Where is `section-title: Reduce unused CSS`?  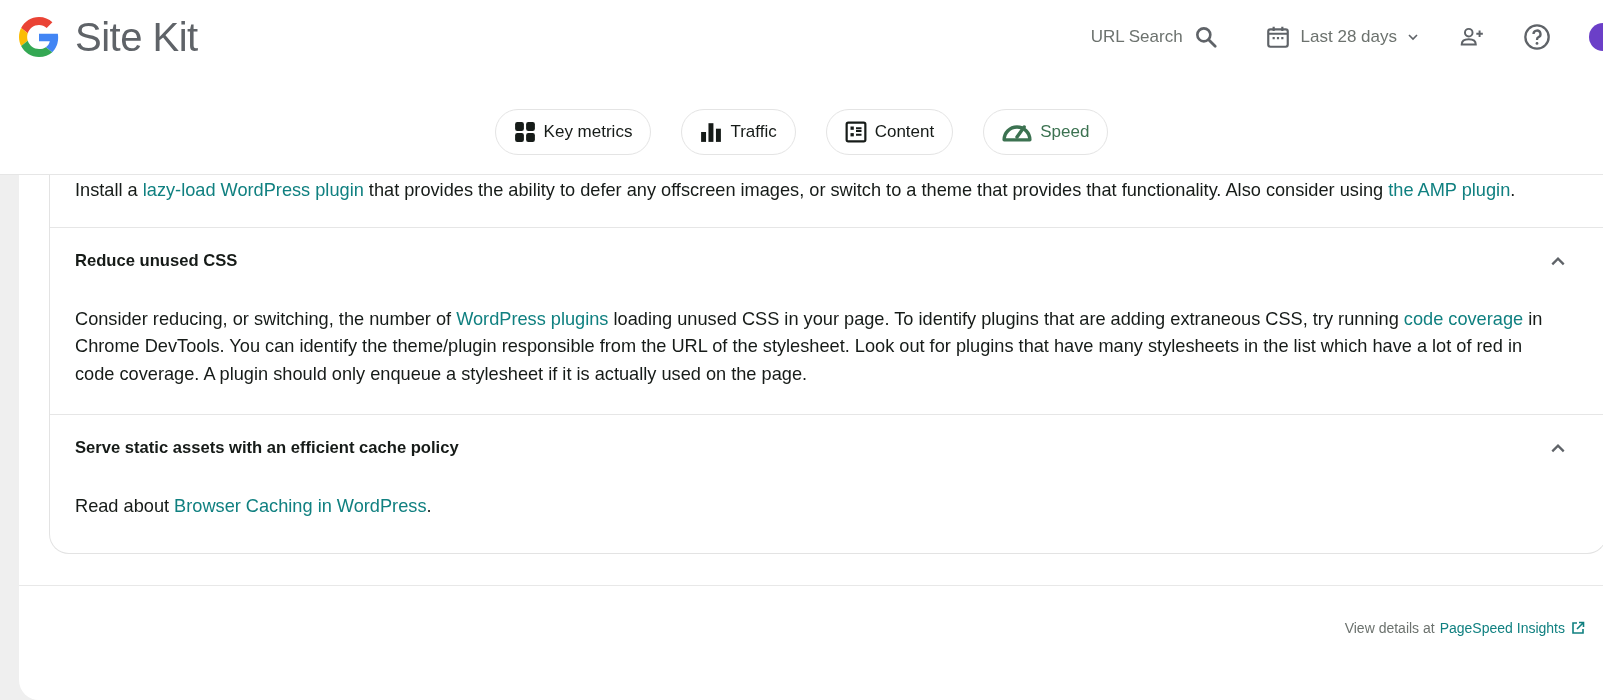 section-title: Reduce unused CSS is located at coordinates (156, 260).